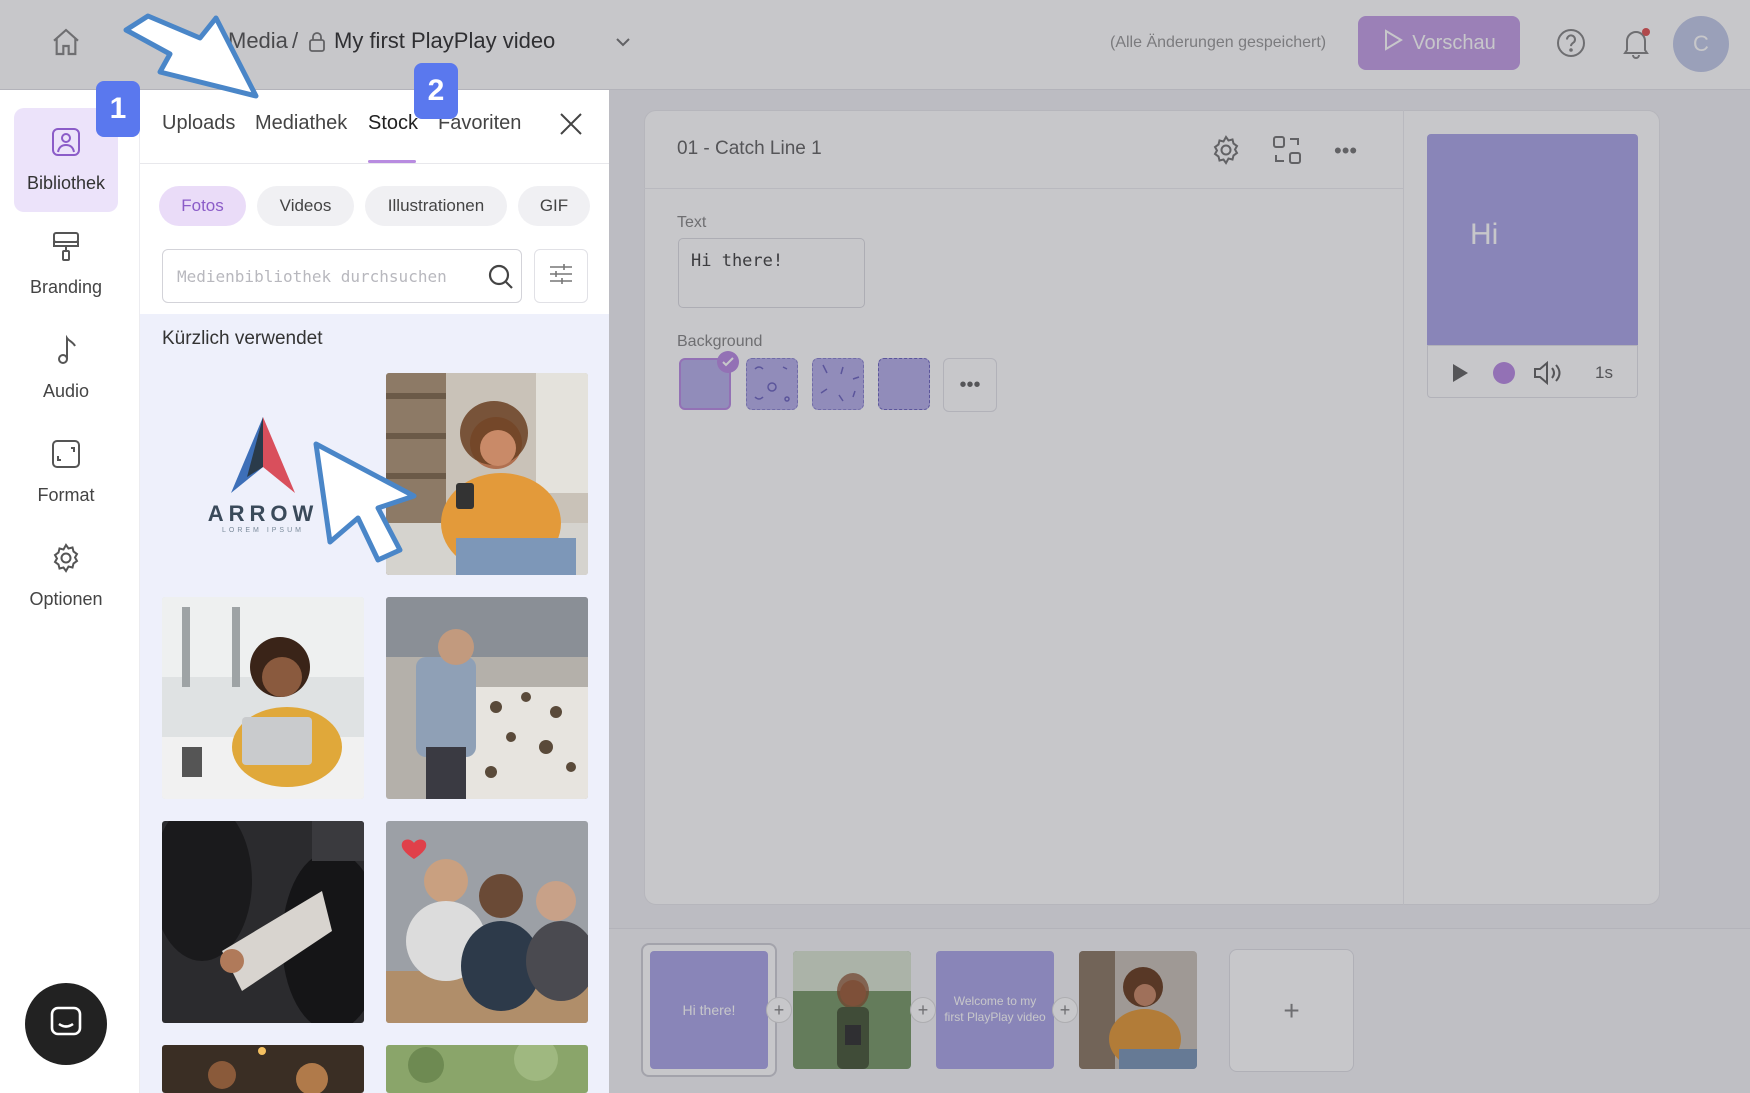 The image size is (1750, 1093). What do you see at coordinates (444, 41) in the screenshot?
I see `project-title: My first PlayPlay video` at bounding box center [444, 41].